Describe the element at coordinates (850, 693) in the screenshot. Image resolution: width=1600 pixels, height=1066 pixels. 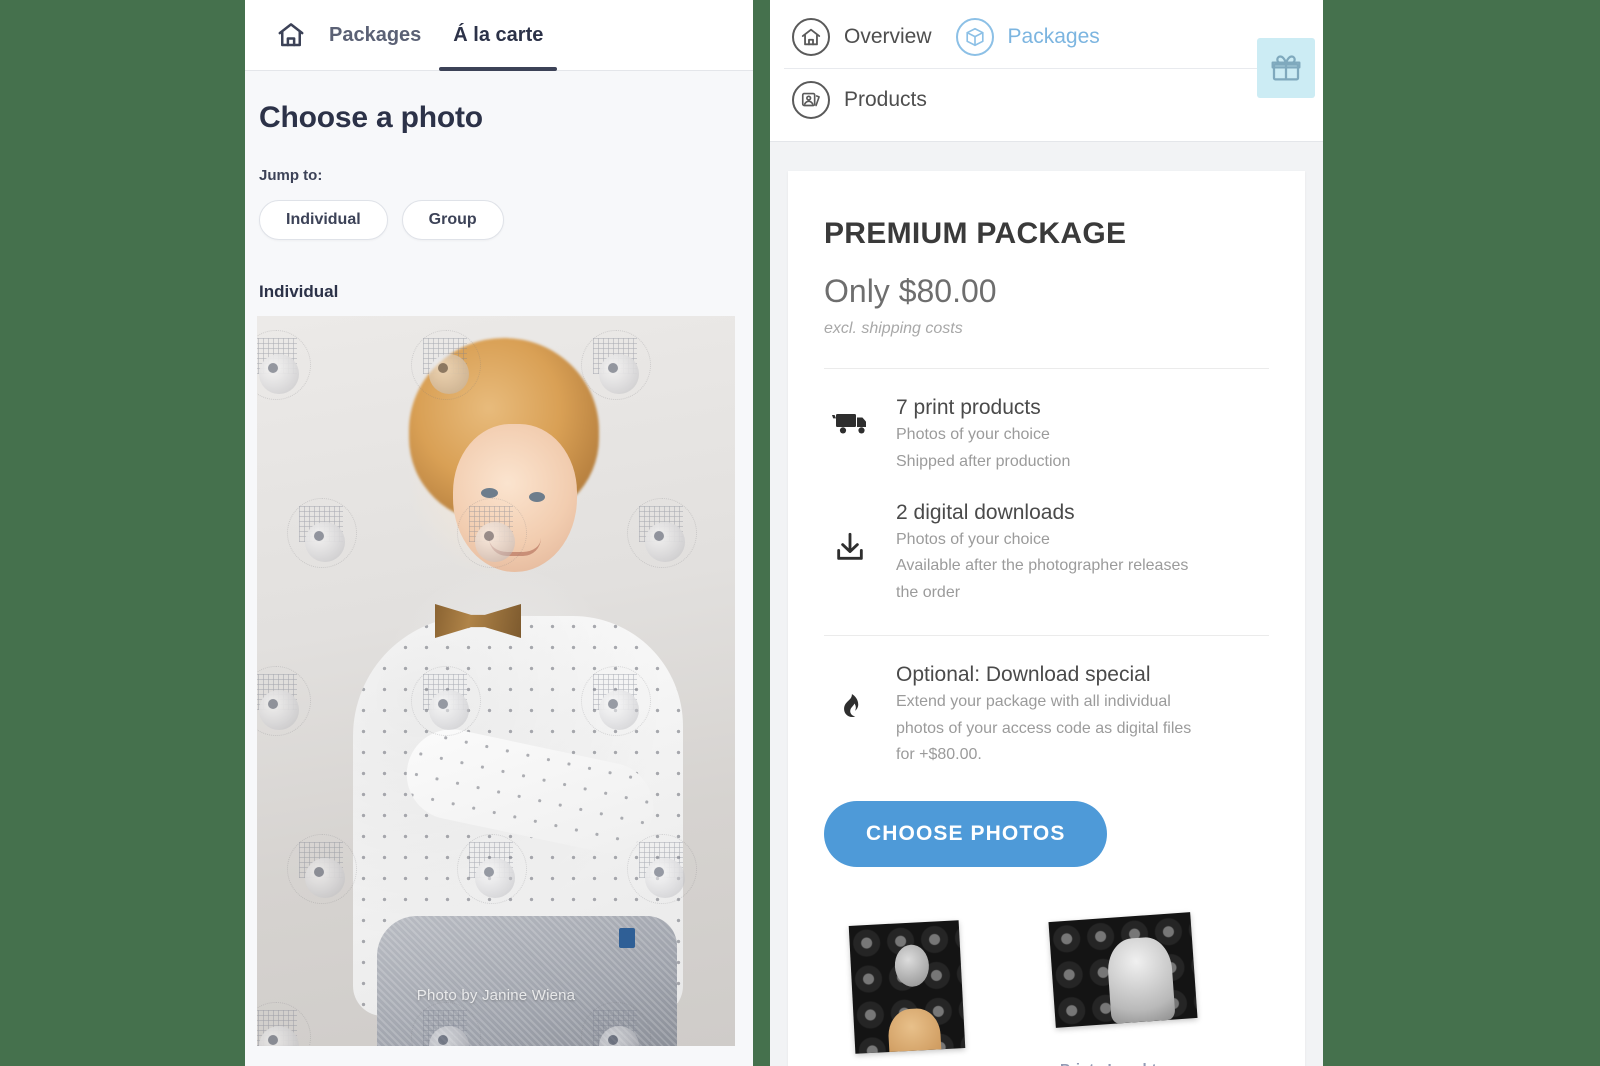
I see `flame-icon` at that location.